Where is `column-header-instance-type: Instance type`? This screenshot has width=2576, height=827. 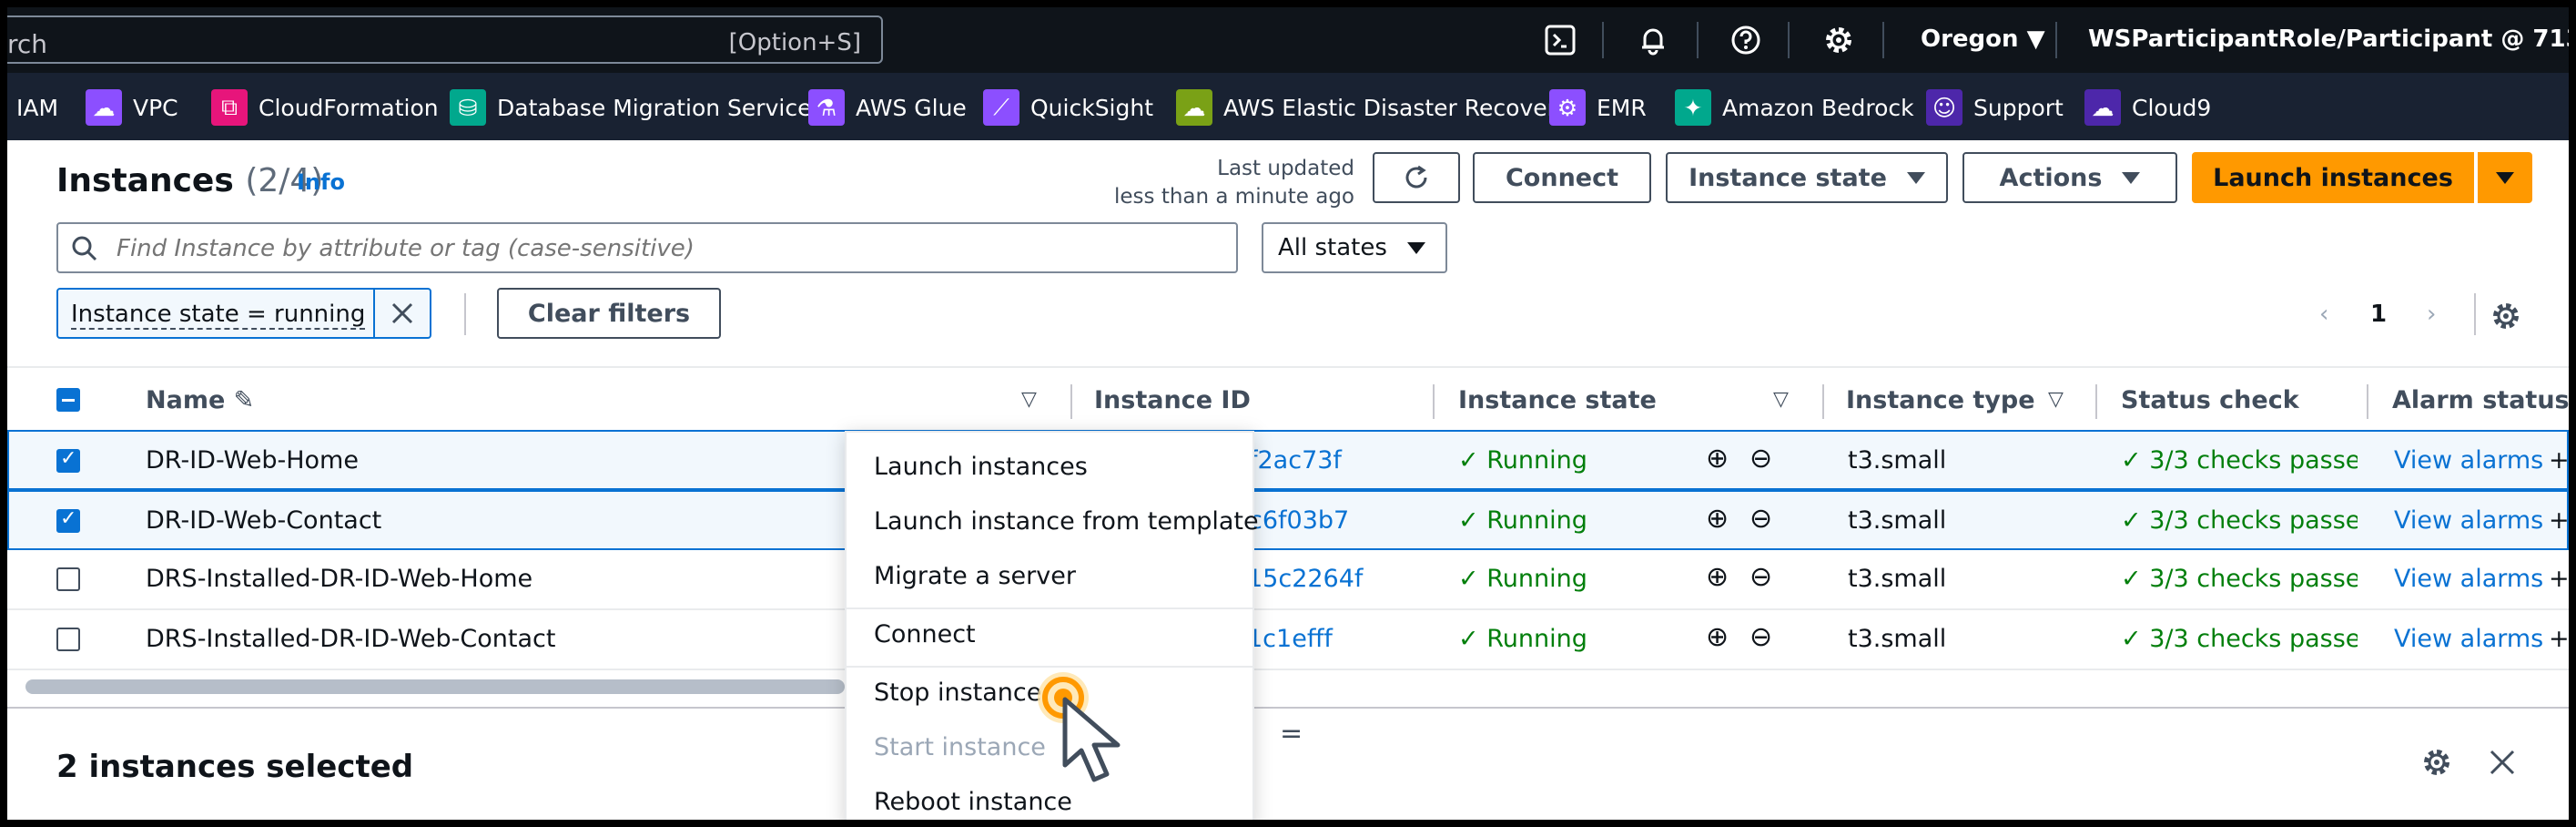
column-header-instance-type: Instance type is located at coordinates (1940, 400).